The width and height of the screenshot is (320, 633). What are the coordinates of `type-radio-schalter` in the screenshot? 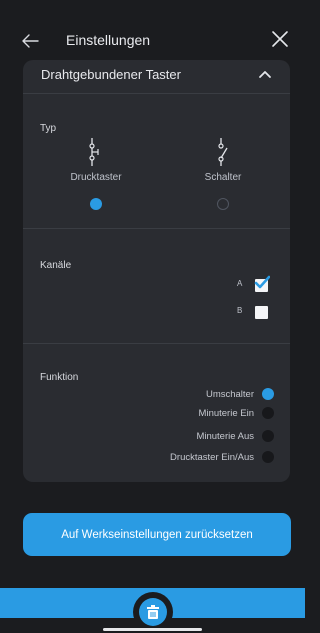 It's located at (223, 206).